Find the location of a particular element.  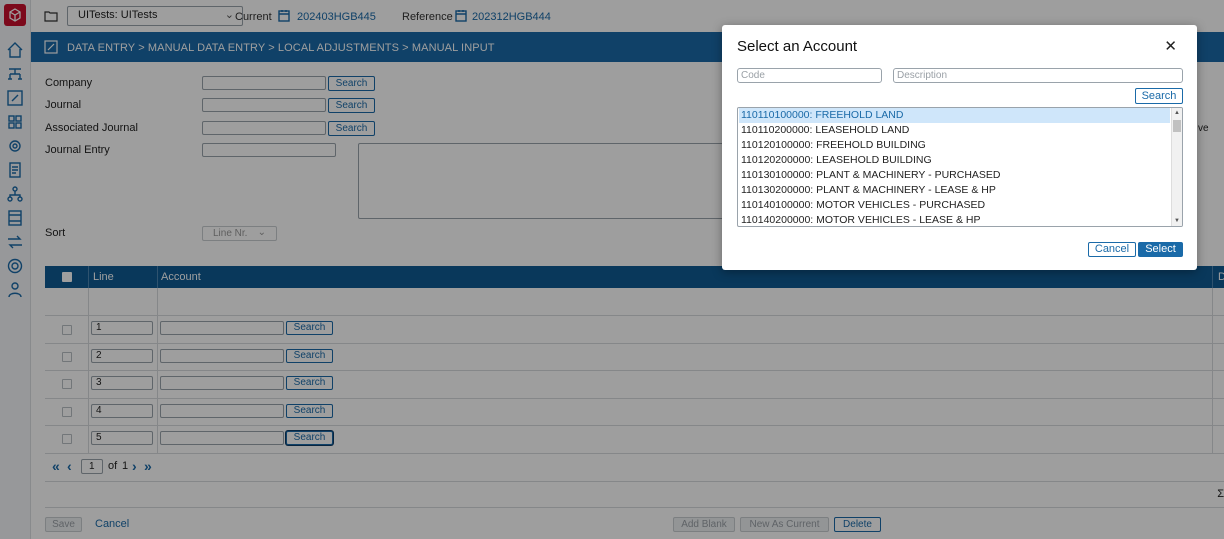

description-filter-input: Description is located at coordinates (1038, 75).